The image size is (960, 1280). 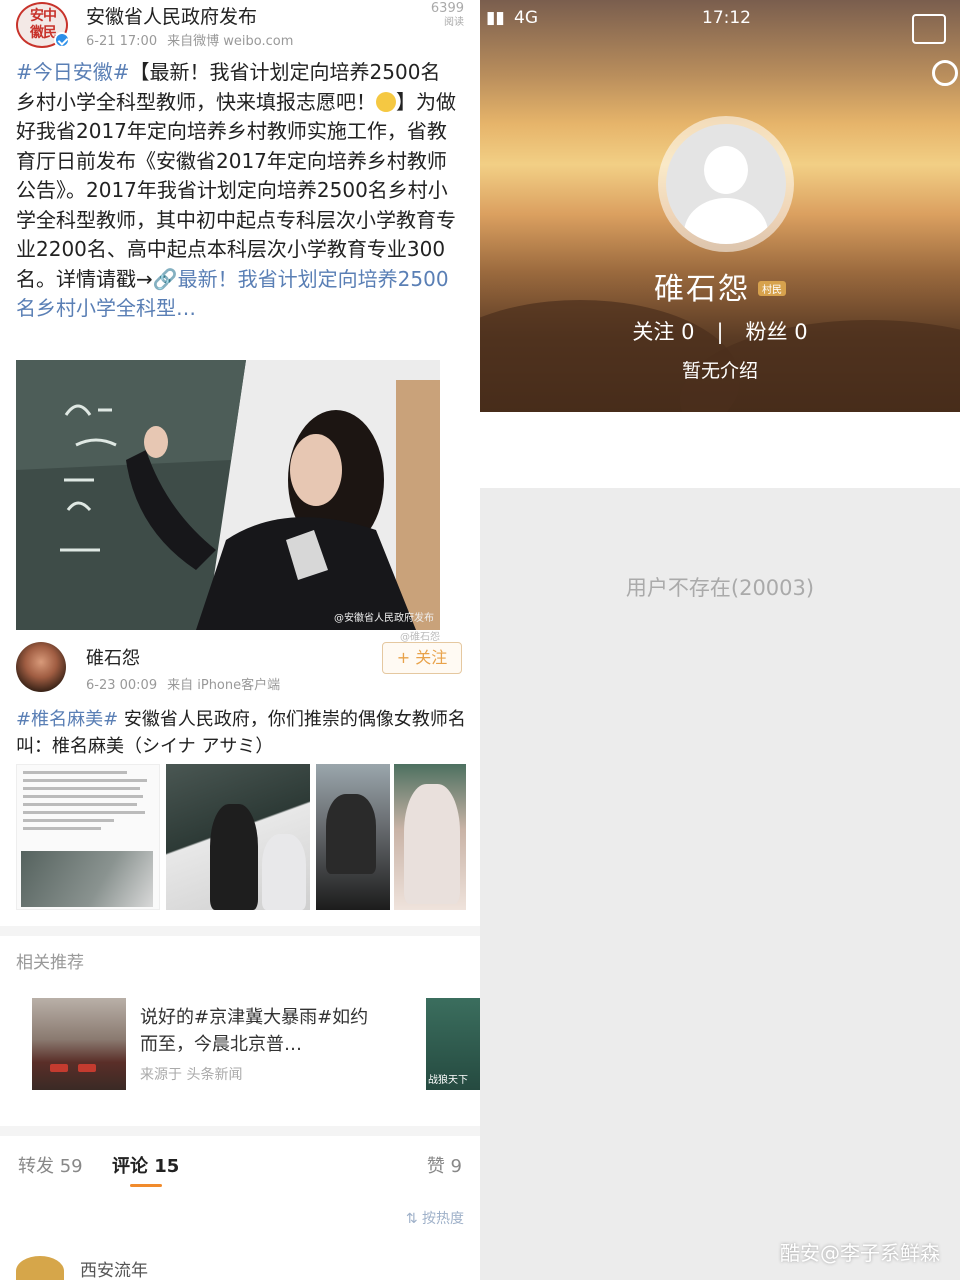 I want to click on teacher-photo-illustration, so click(x=228, y=495).